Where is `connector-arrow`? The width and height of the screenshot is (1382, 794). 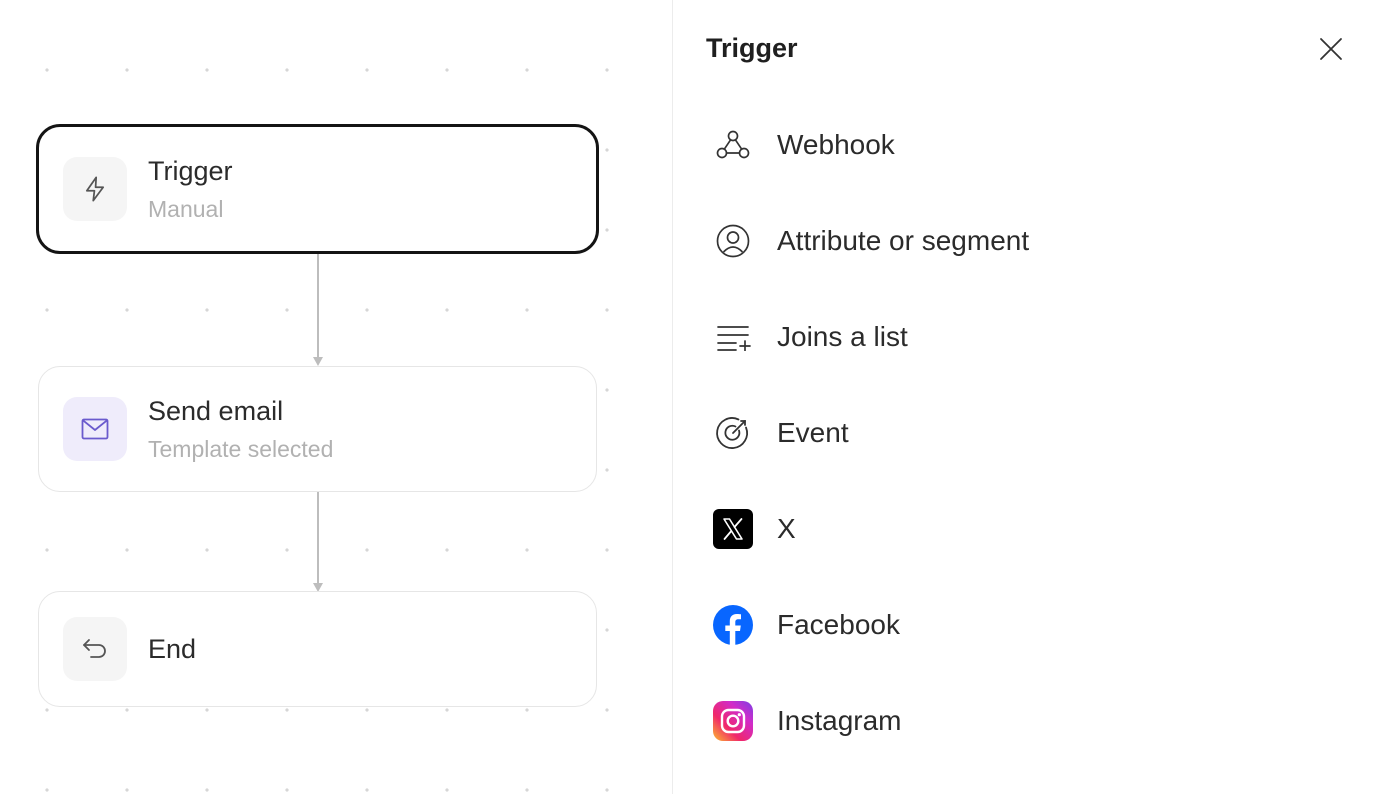 connector-arrow is located at coordinates (318, 361).